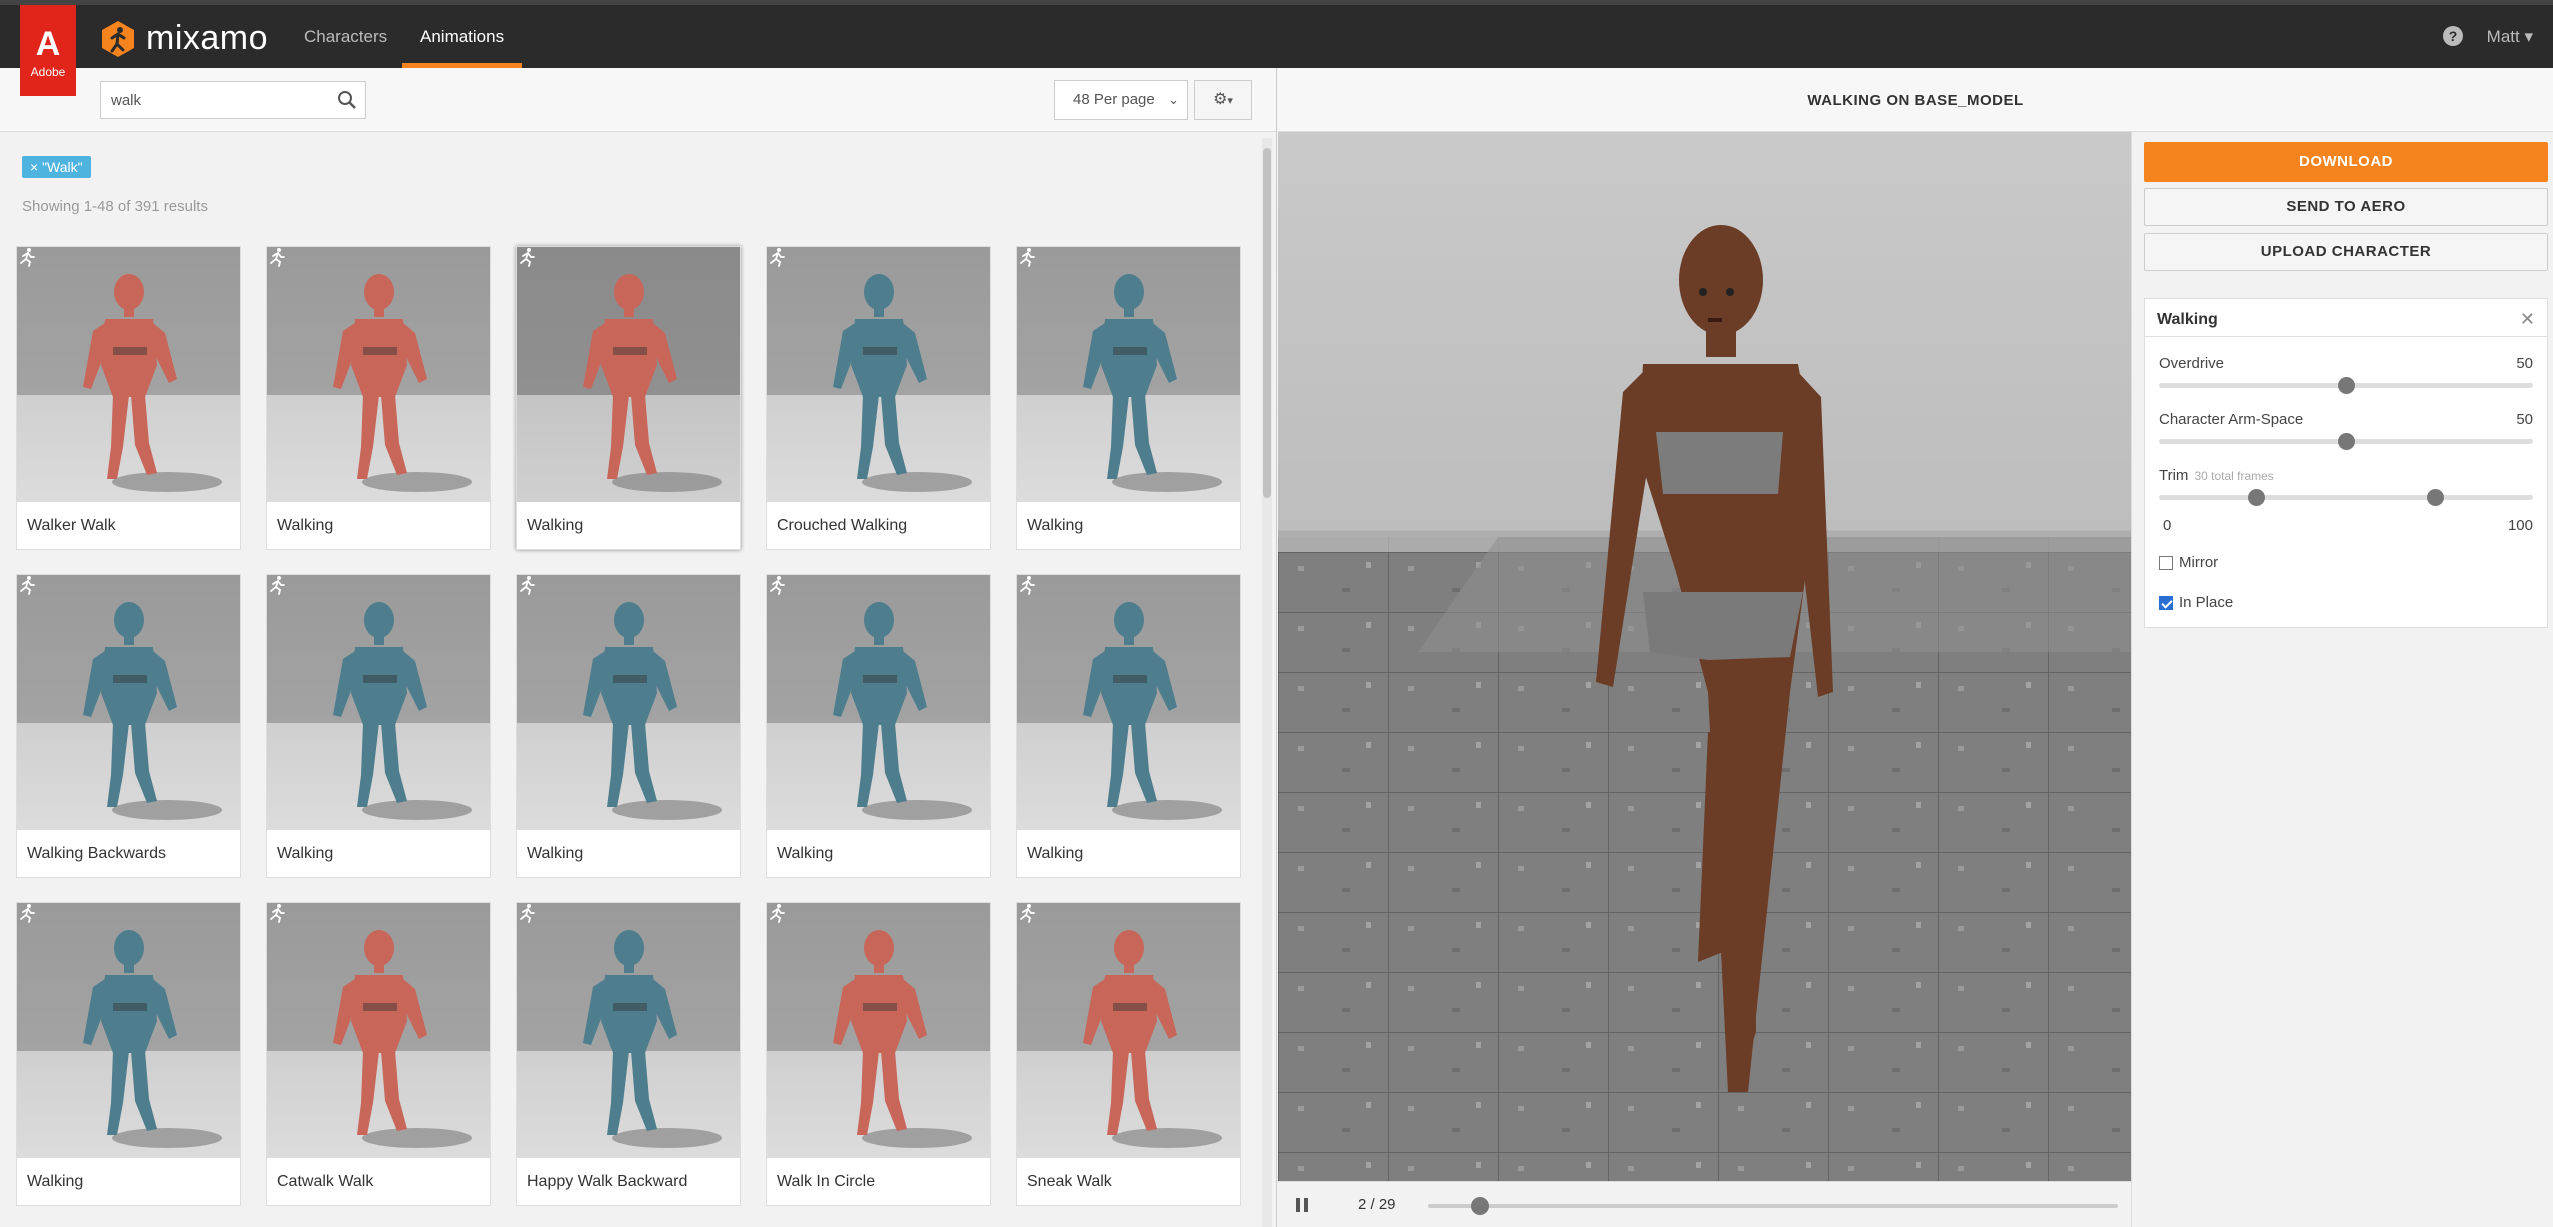 Image resolution: width=2553 pixels, height=1227 pixels. I want to click on arm-space-handle, so click(2346, 441).